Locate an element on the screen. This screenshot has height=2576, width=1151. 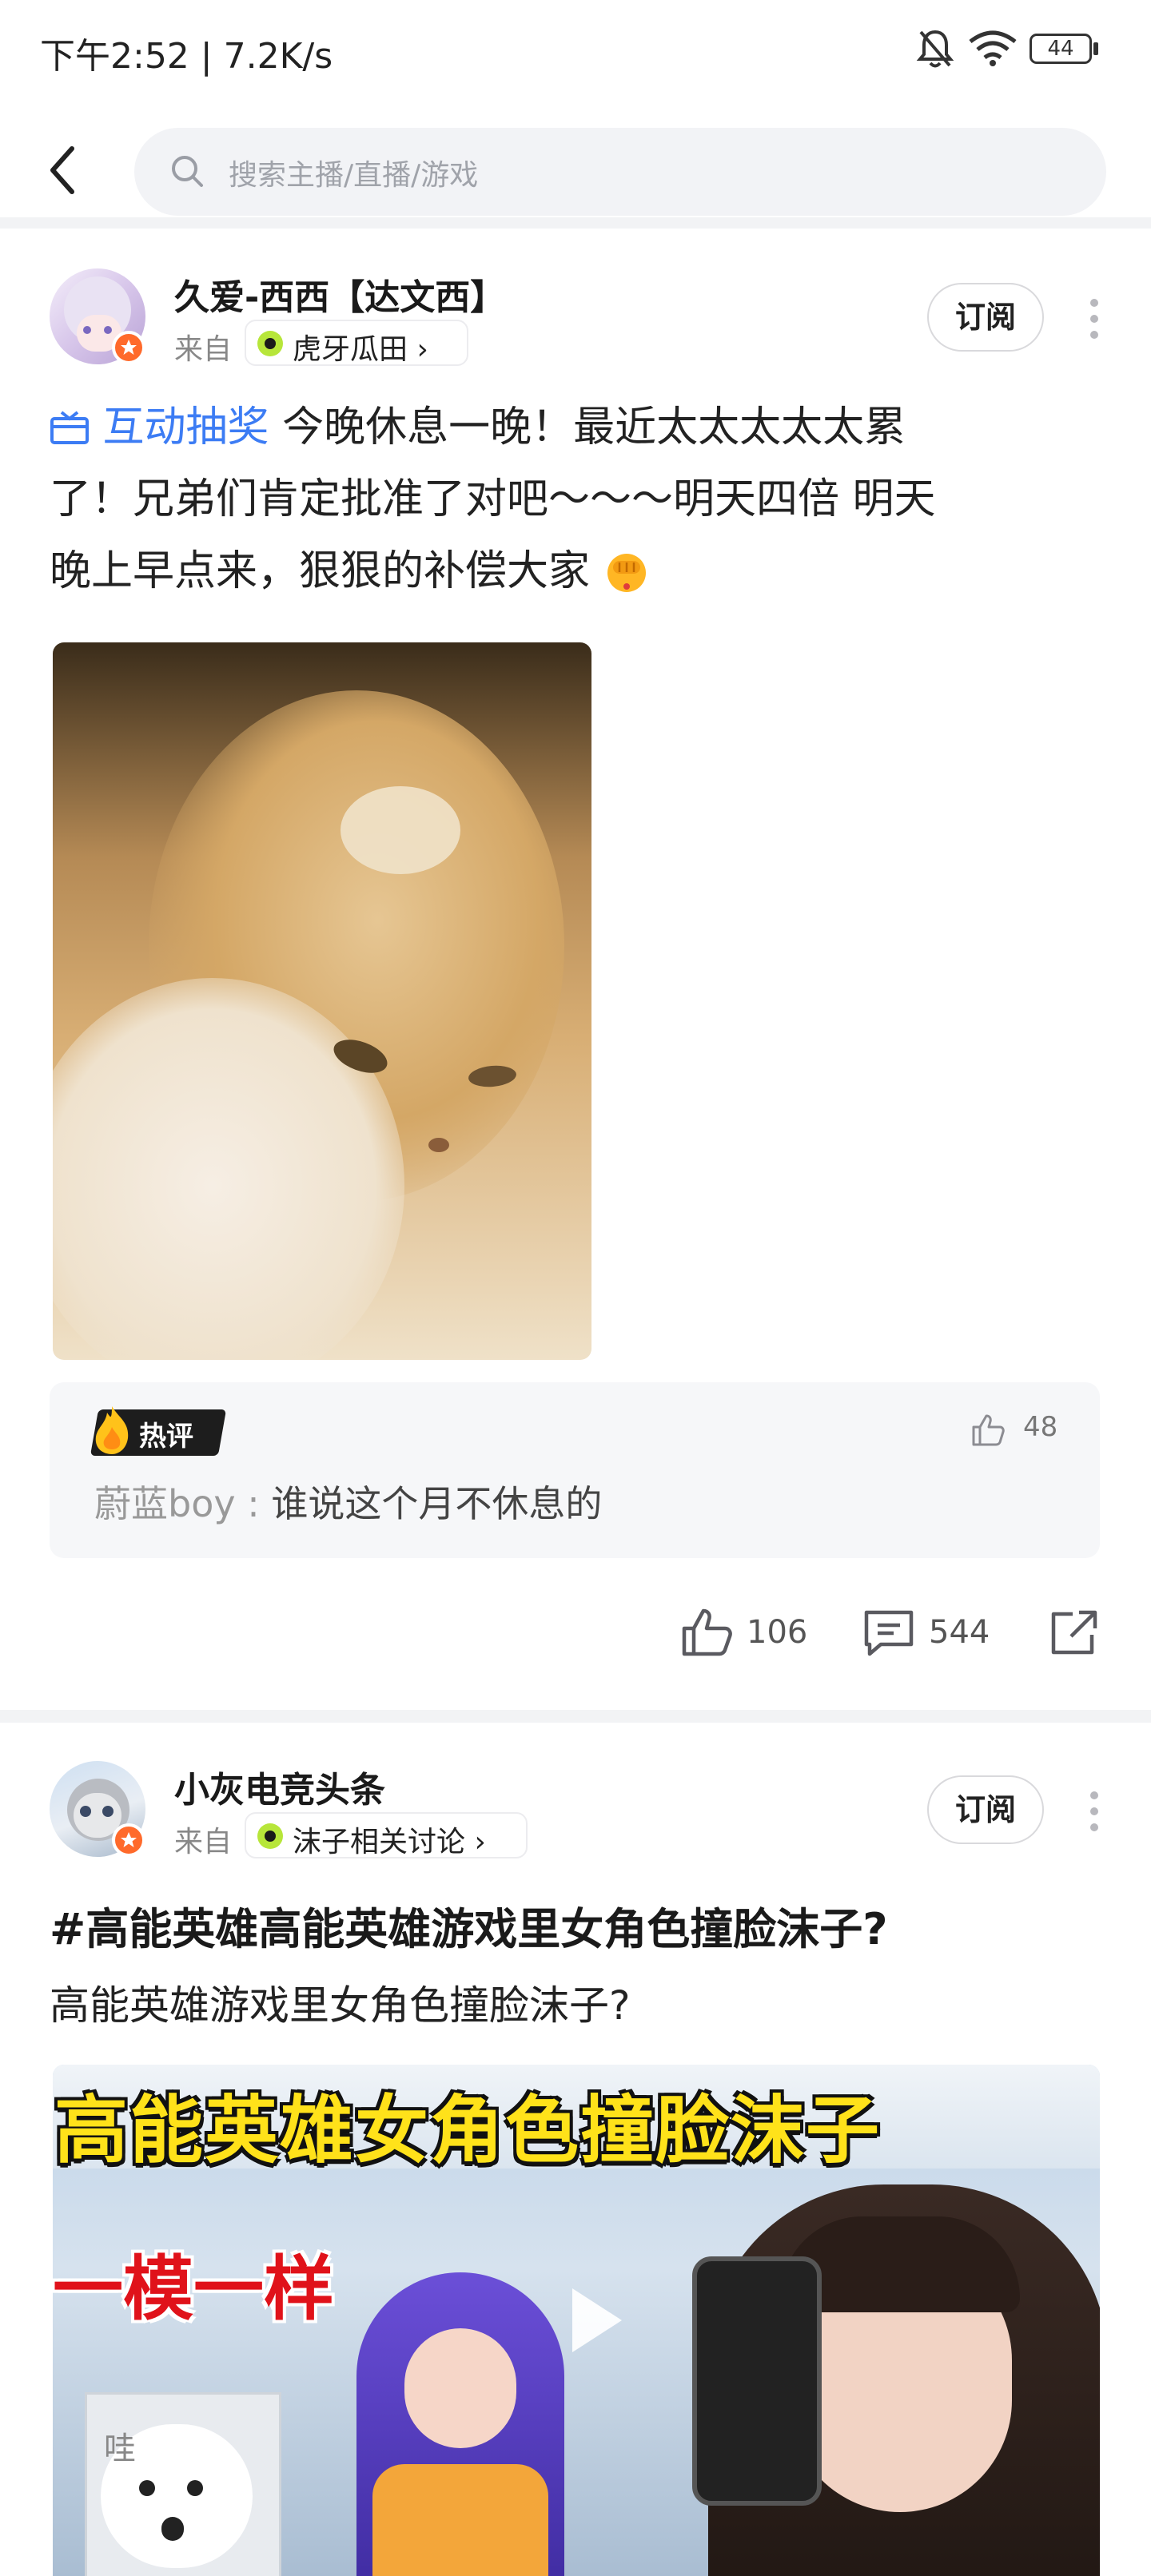
author-name: 小灰电竞头条 is located at coordinates (279, 1786).